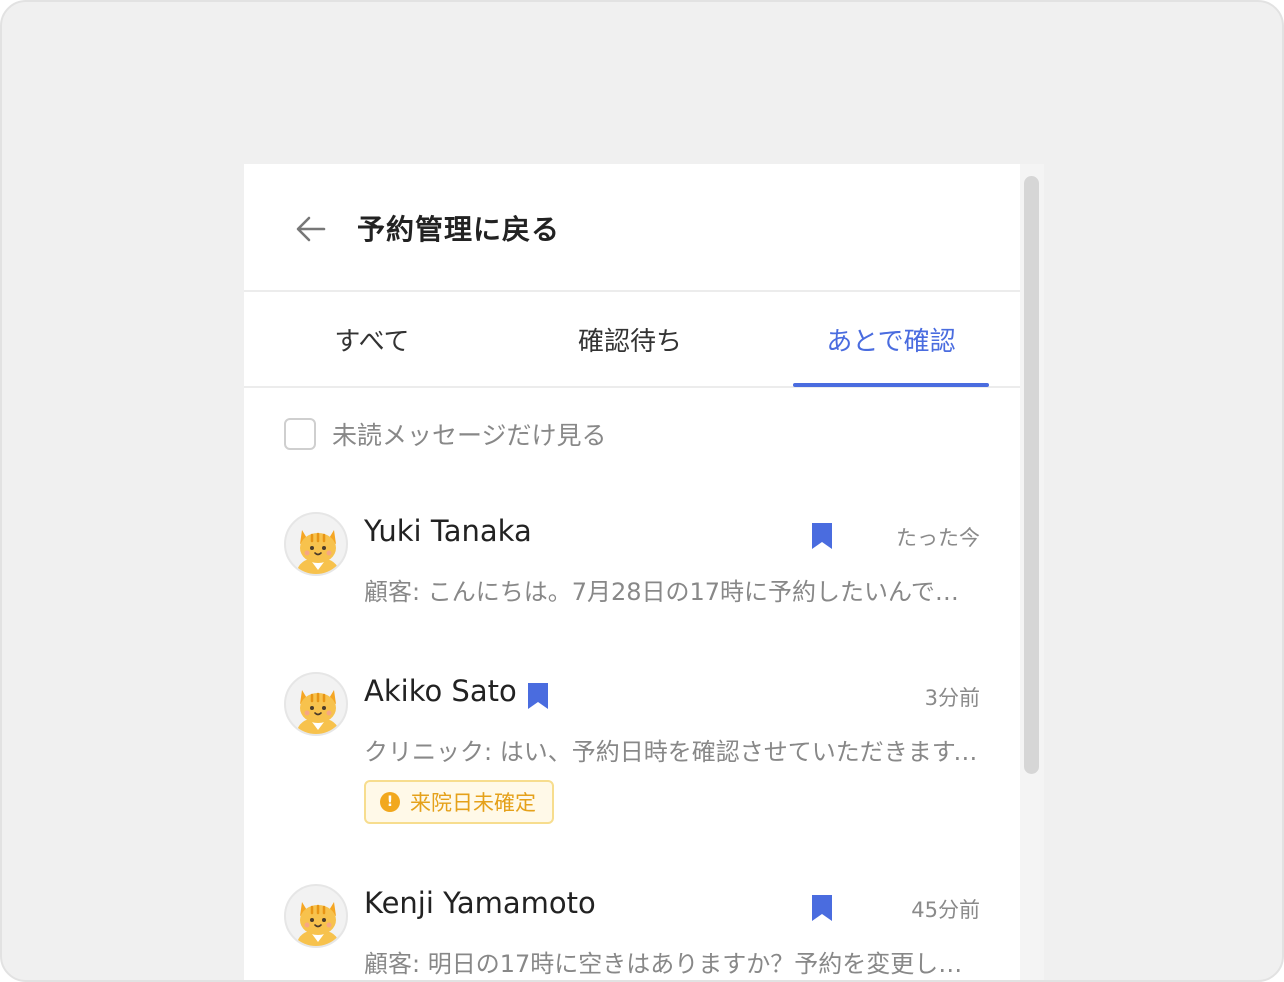  What do you see at coordinates (632, 228) in the screenshot?
I see `header: 予約管理に戻る` at bounding box center [632, 228].